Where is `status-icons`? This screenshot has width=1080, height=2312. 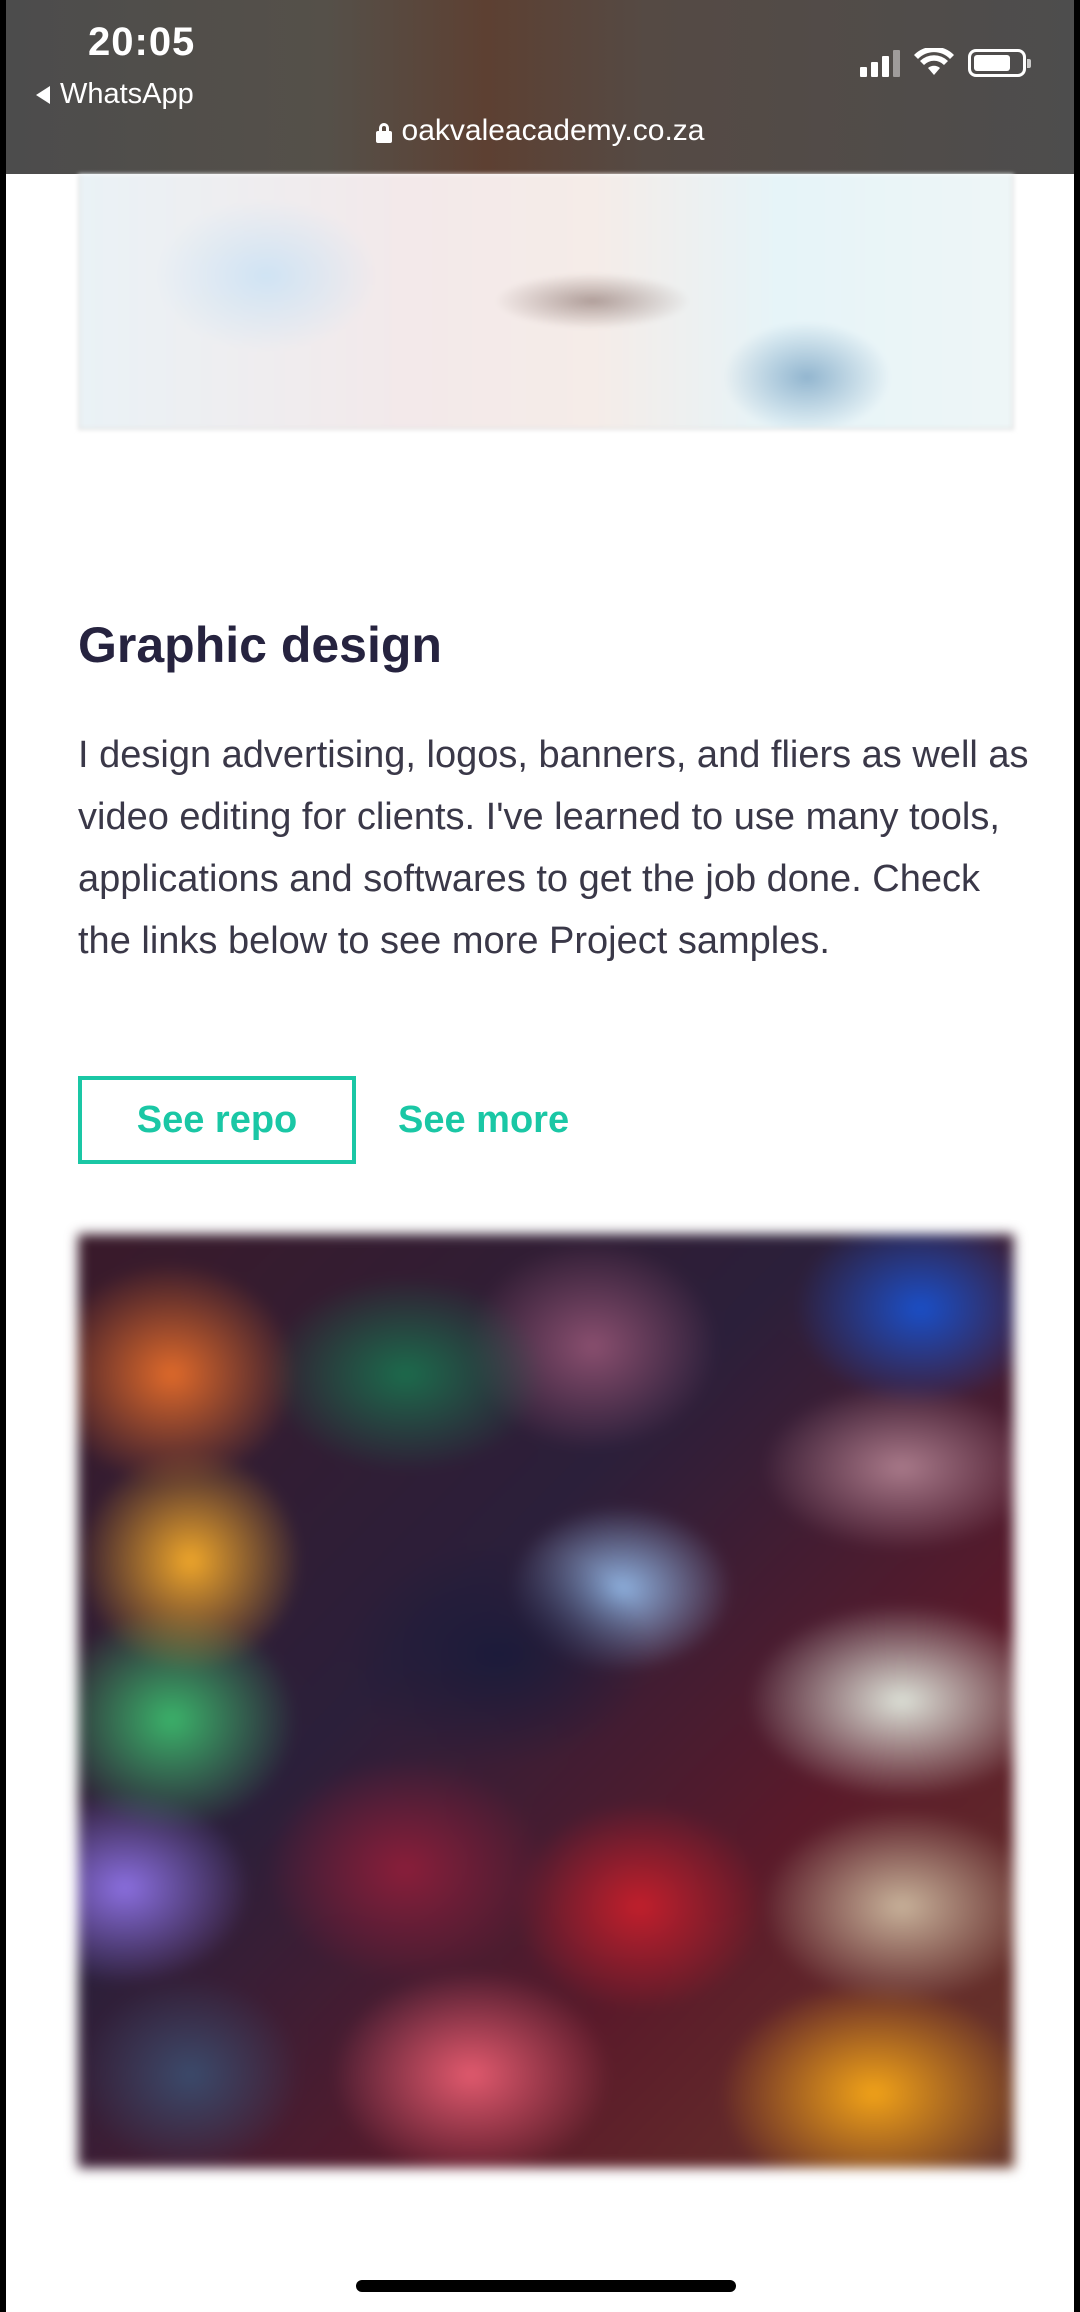 status-icons is located at coordinates (945, 63).